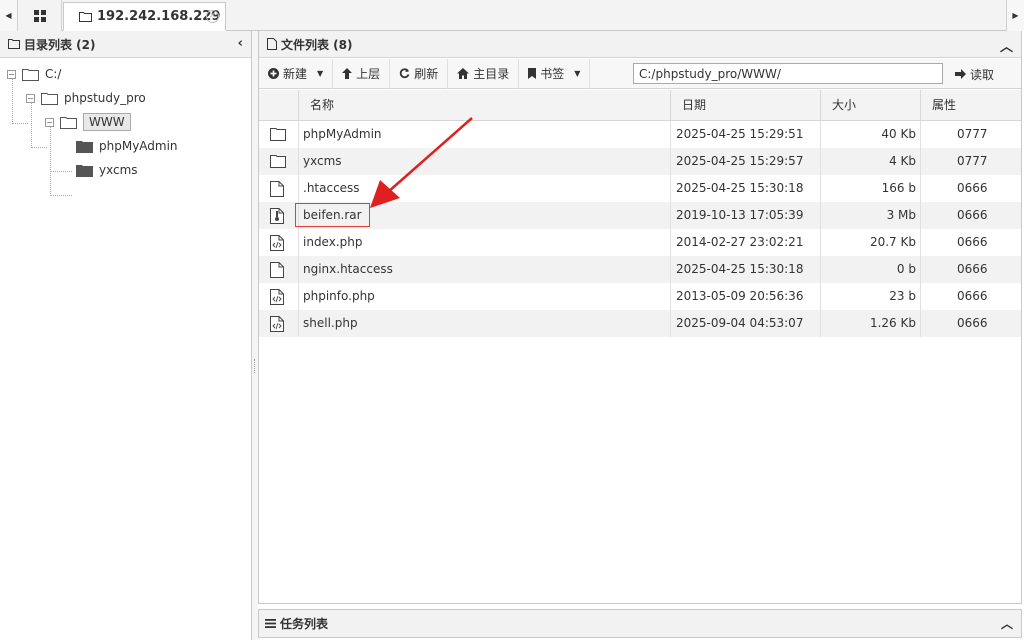  What do you see at coordinates (746, 323) in the screenshot?
I see `file-date: 2025-09-04 04:53:07` at bounding box center [746, 323].